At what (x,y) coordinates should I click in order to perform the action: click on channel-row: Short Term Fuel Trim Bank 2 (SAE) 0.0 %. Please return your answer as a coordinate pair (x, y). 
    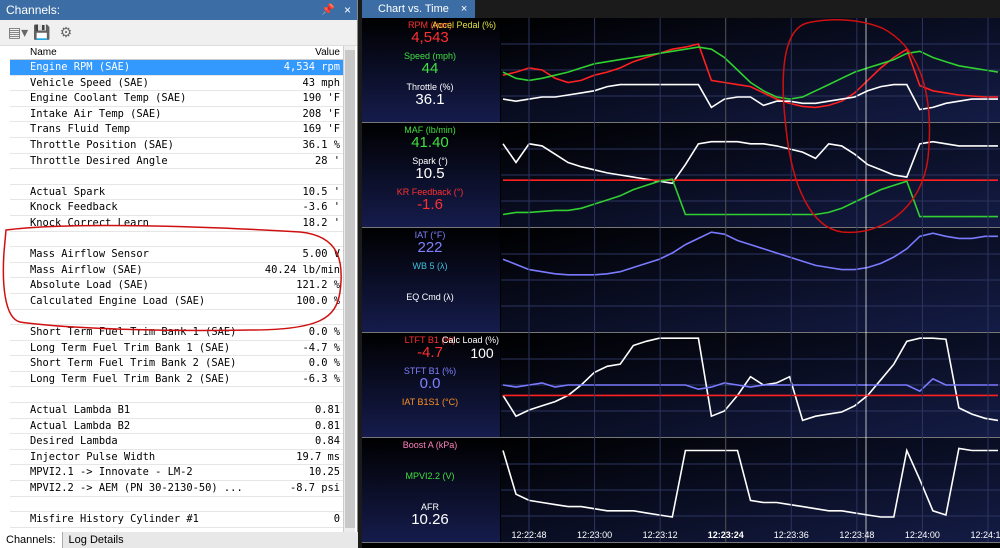
    Looking at the image, I should click on (177, 364).